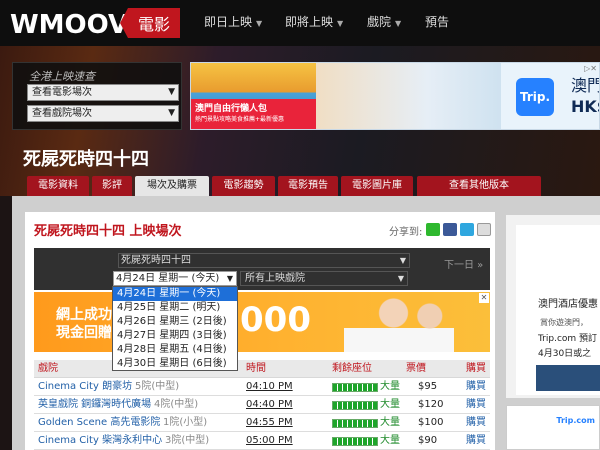 The image size is (600, 450). I want to click on ad-macau-image: 澳門自由行懶人包 熱門景點攻略美食推薦+最新優惠, so click(253, 96).